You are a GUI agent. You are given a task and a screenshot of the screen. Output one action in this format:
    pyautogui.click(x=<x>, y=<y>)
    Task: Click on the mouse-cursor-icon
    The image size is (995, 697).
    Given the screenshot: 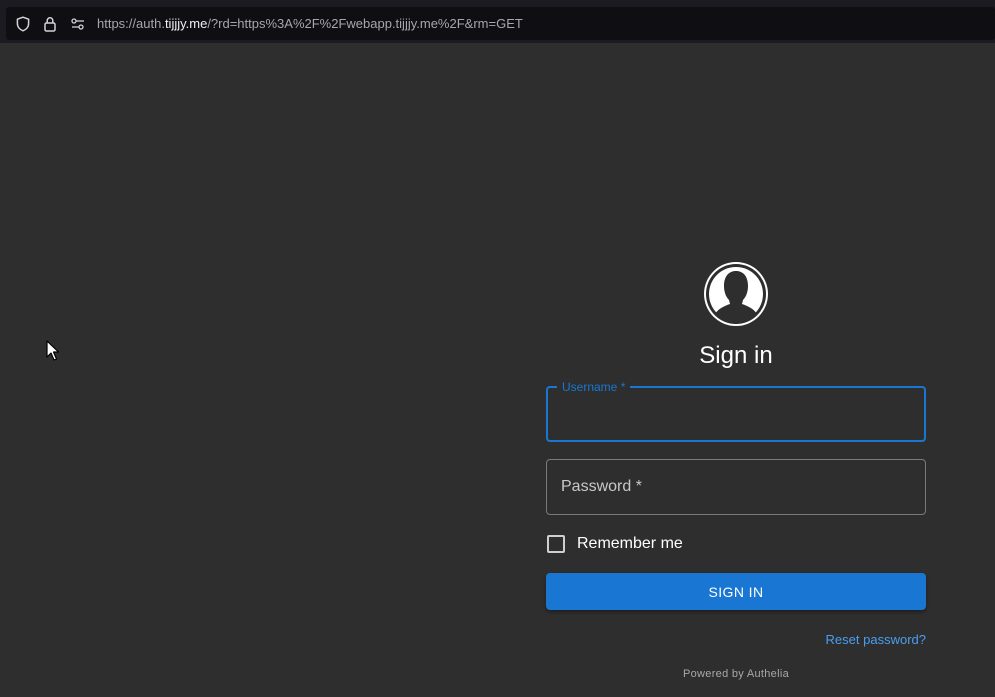 What is the action you would take?
    pyautogui.click(x=53, y=351)
    